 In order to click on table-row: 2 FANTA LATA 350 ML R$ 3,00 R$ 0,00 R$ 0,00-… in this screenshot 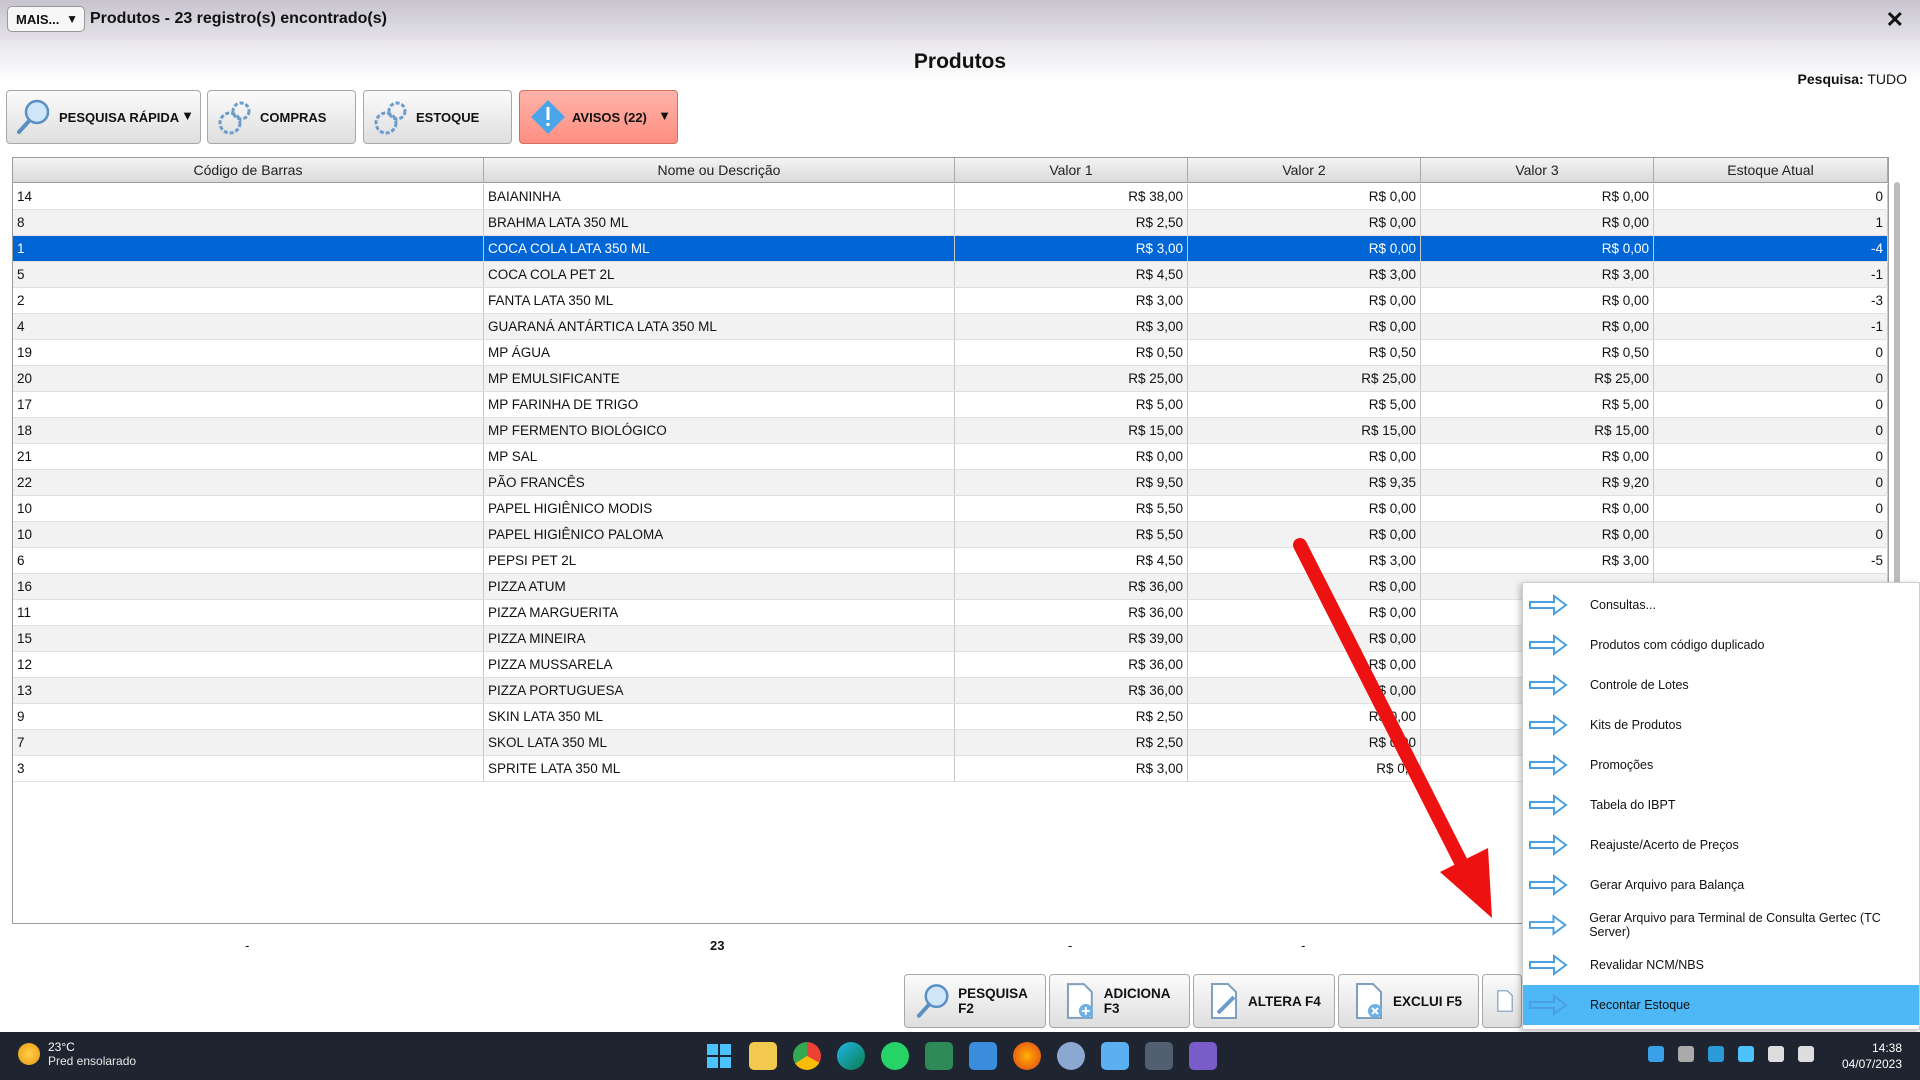, I will do `click(950, 301)`.